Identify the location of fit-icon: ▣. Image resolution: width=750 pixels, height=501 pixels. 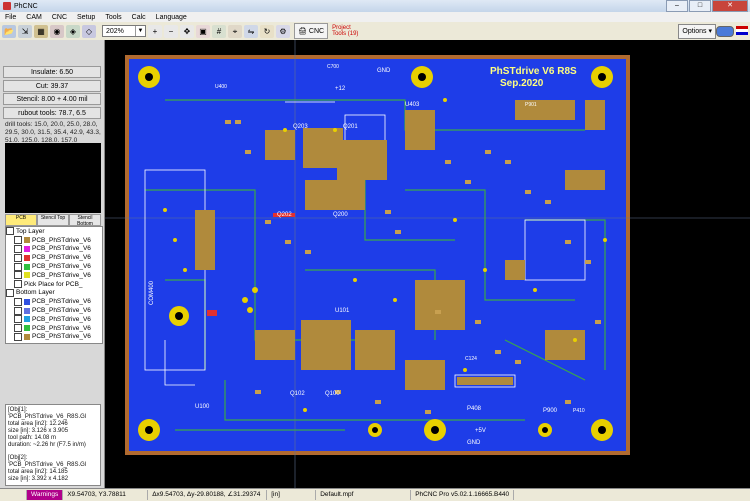
(203, 31).